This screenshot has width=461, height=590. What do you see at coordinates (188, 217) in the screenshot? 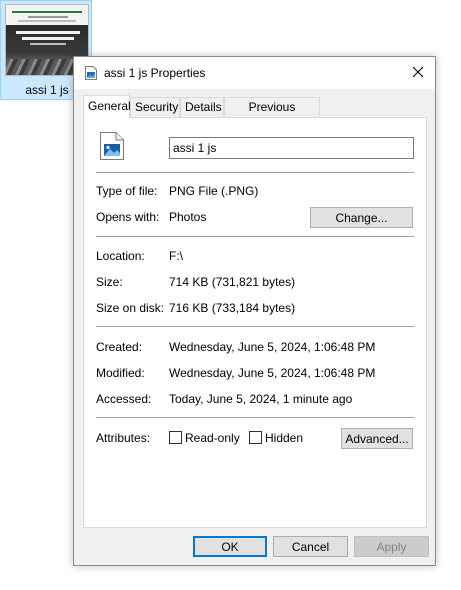
I see `opens-with-value: Photos` at bounding box center [188, 217].